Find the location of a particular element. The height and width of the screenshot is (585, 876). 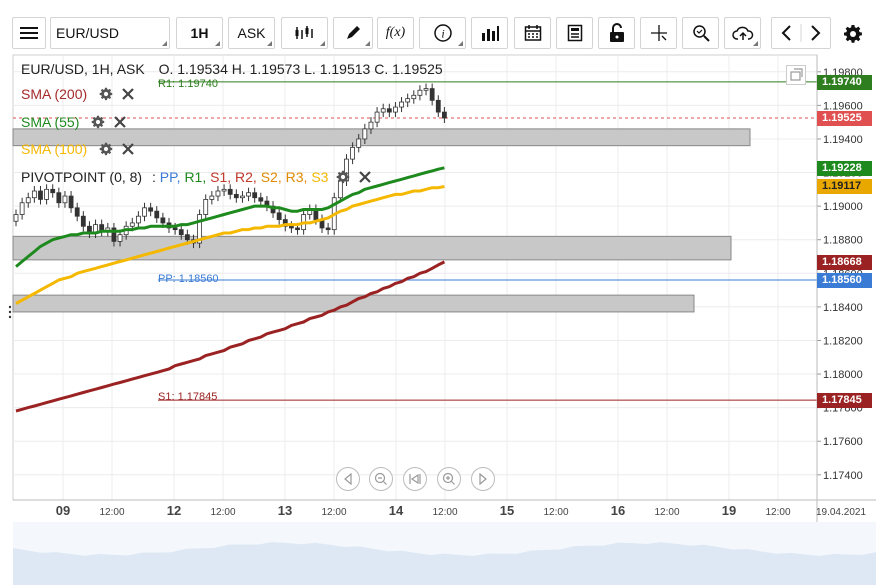

indicators-button: f(x) is located at coordinates (395, 33).